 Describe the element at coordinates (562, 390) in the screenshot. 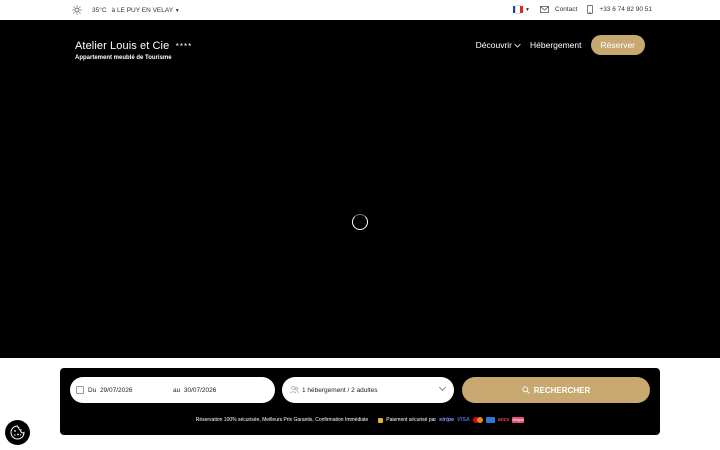

I see `search-label: RECHERCHER` at that location.